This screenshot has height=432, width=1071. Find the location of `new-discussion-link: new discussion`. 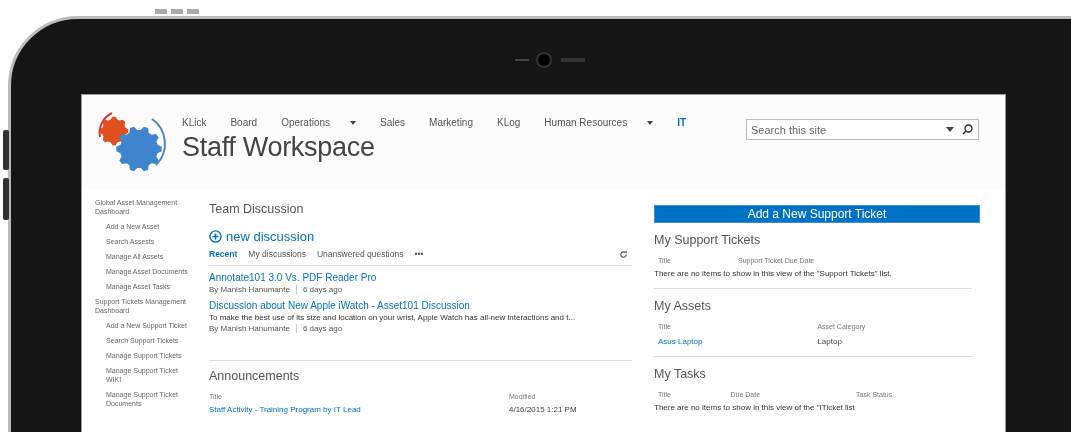

new-discussion-link: new discussion is located at coordinates (262, 236).